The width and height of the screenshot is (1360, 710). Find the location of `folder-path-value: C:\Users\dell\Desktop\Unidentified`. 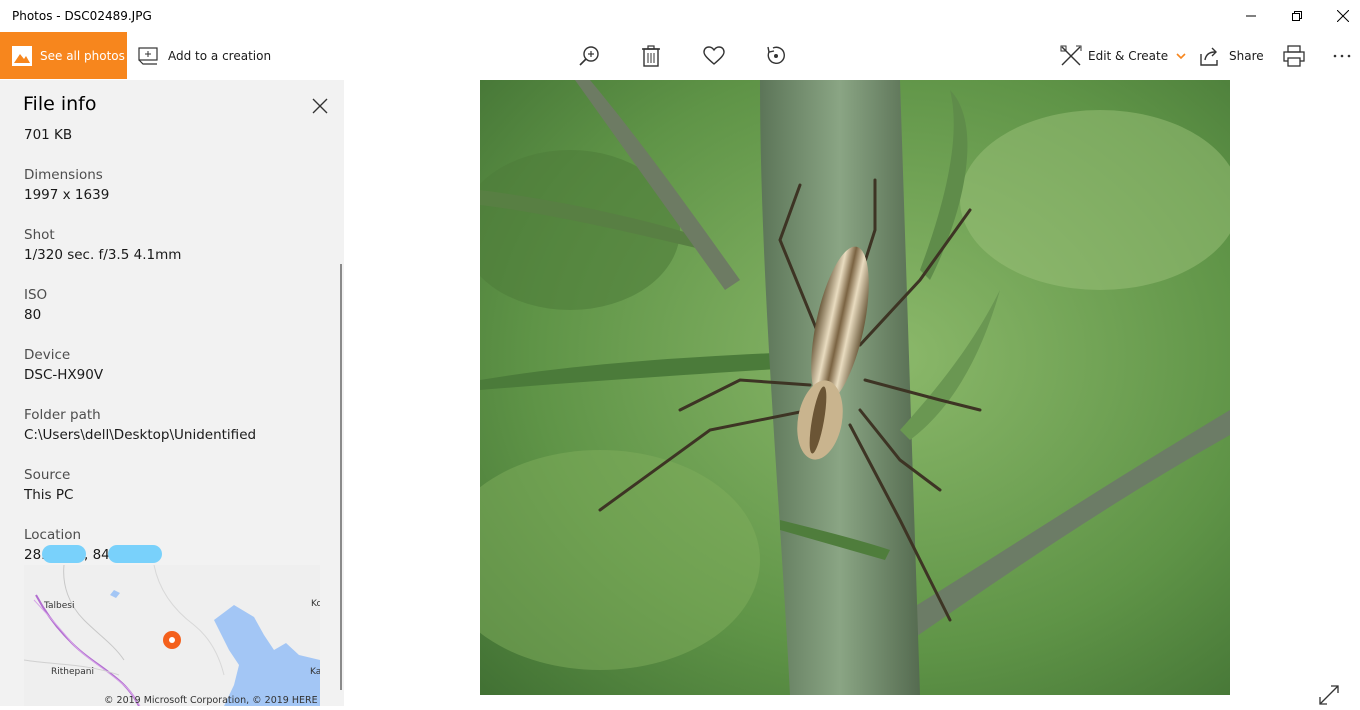

folder-path-value: C:\Users\dell\Desktop\Unidentified is located at coordinates (140, 435).